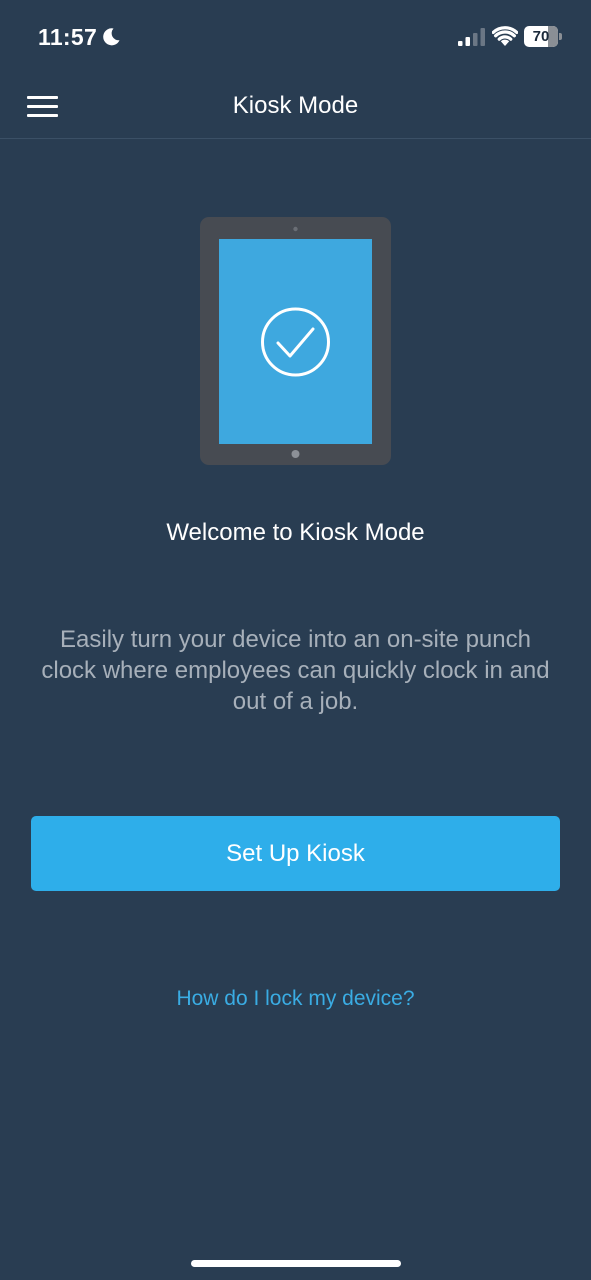 This screenshot has width=591, height=1280. Describe the element at coordinates (295, 853) in the screenshot. I see `set-up-kiosk-button: Set Up Kiosk` at that location.